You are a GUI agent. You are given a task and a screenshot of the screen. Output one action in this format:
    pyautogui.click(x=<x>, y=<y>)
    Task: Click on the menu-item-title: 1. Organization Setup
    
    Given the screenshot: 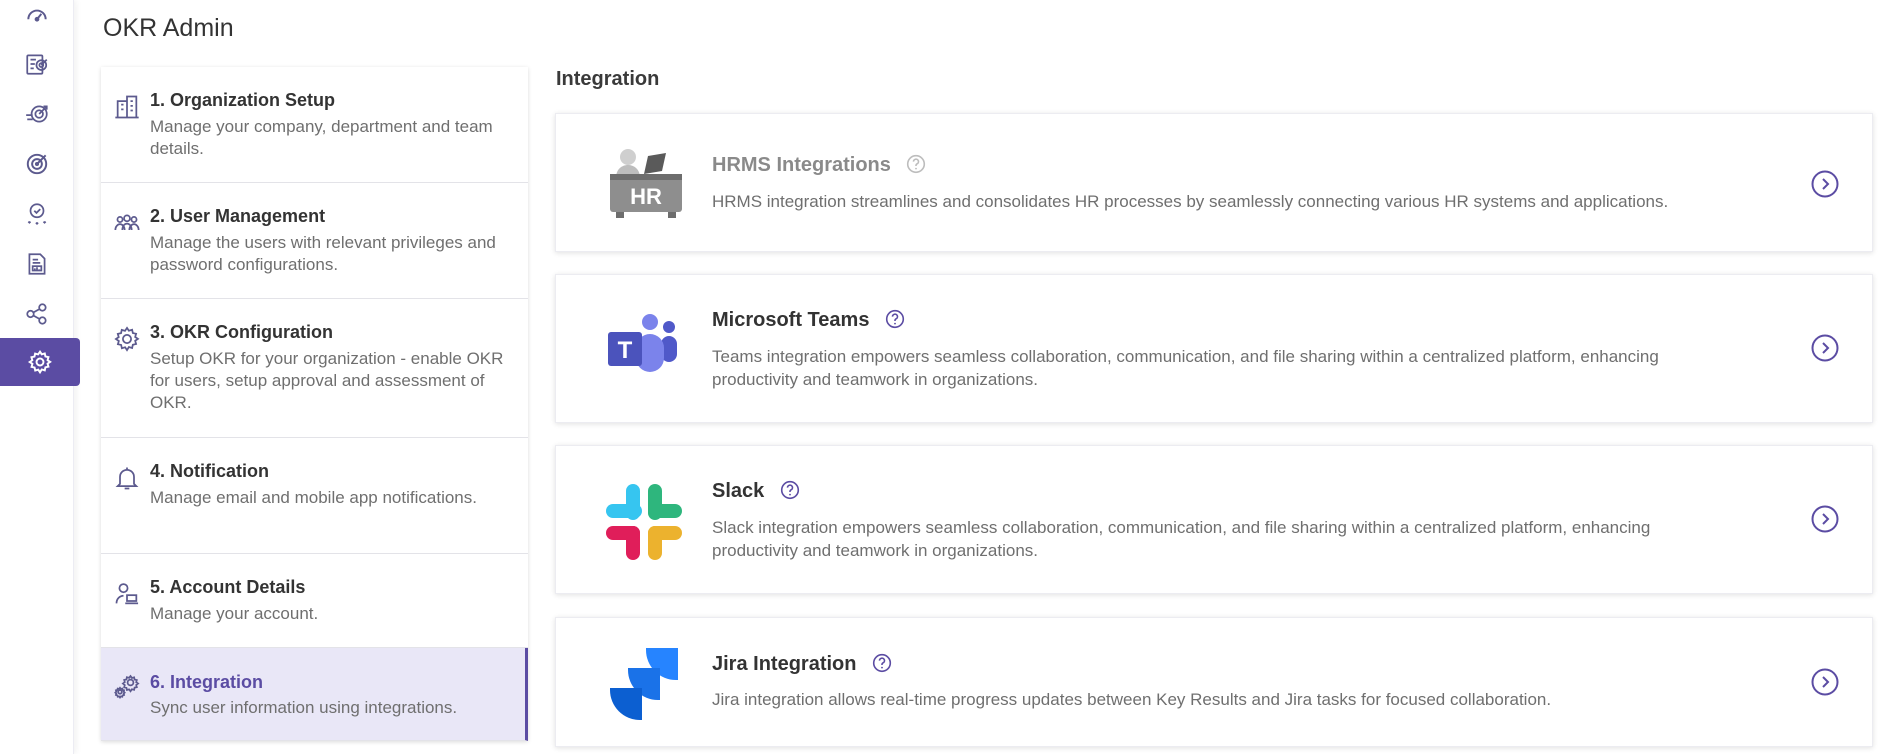 What is the action you would take?
    pyautogui.click(x=243, y=100)
    